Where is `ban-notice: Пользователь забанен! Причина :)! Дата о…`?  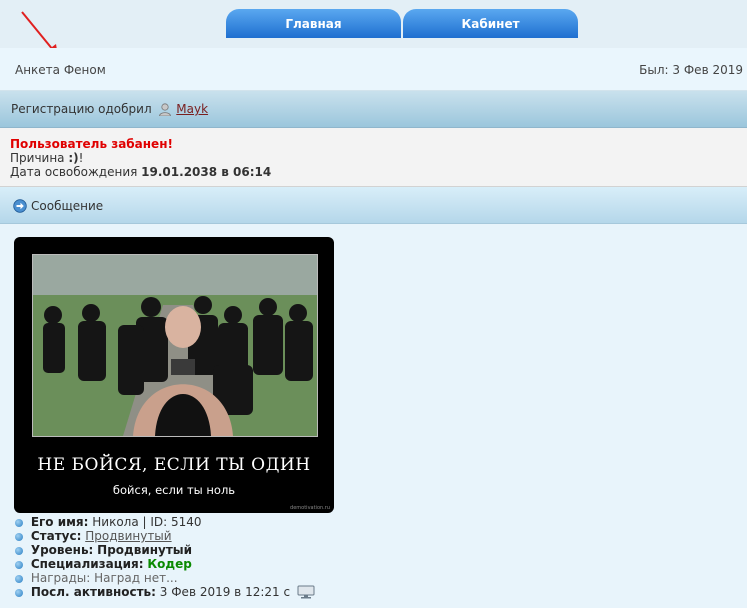 ban-notice: Пользователь забанен! Причина :)! Дата о… is located at coordinates (373, 157).